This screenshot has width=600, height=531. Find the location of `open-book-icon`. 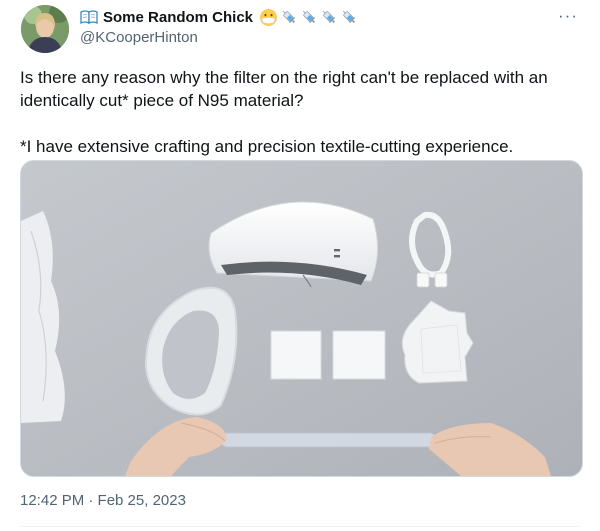

open-book-icon is located at coordinates (89, 17).